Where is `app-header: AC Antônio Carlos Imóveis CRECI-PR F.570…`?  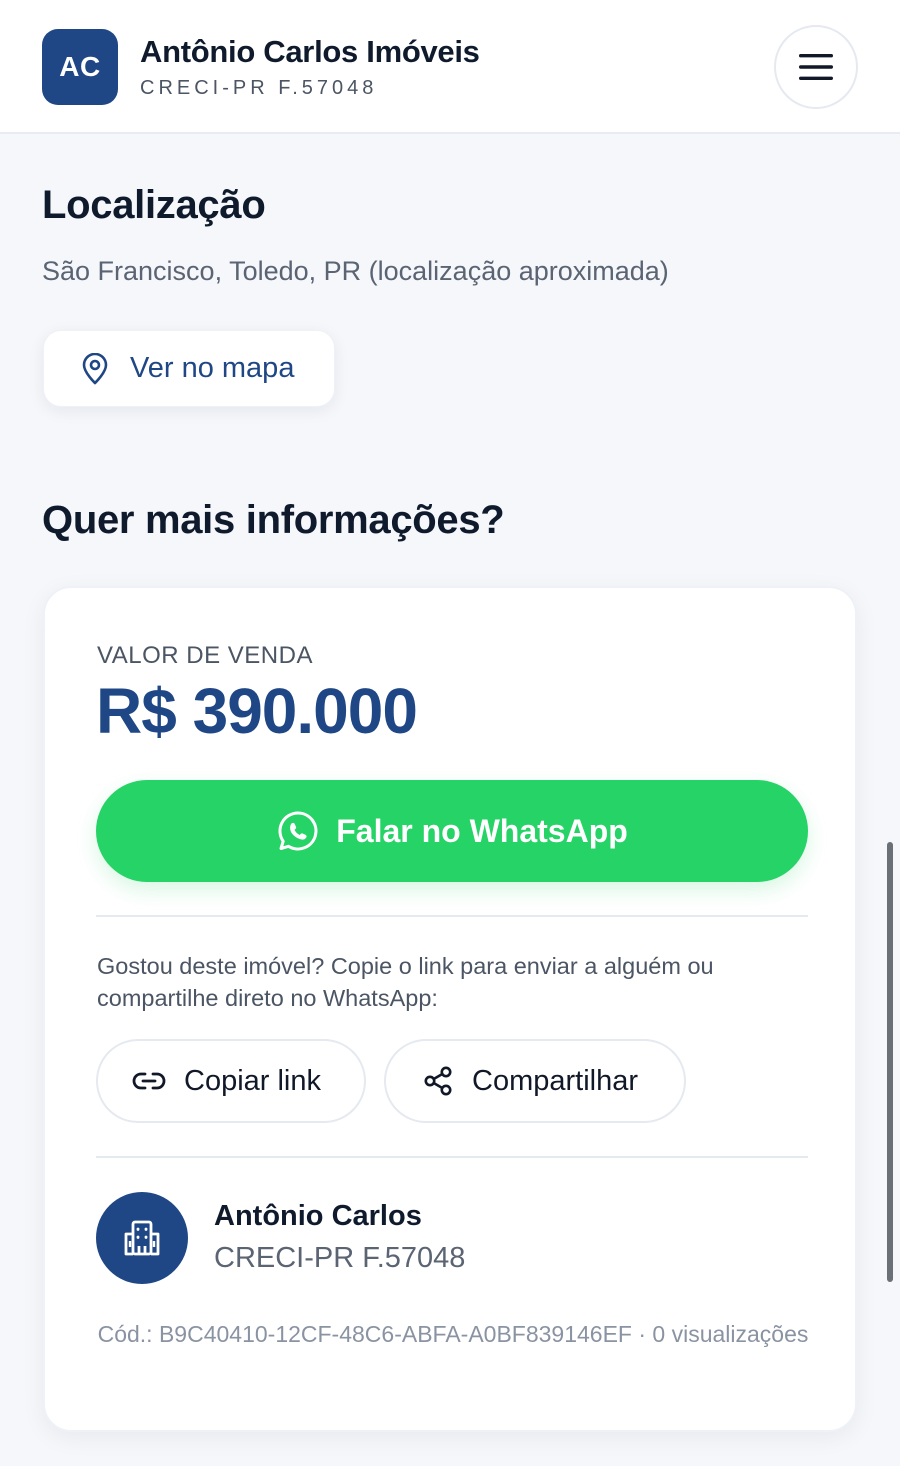
app-header: AC Antônio Carlos Imóveis CRECI-PR F.570… is located at coordinates (450, 67).